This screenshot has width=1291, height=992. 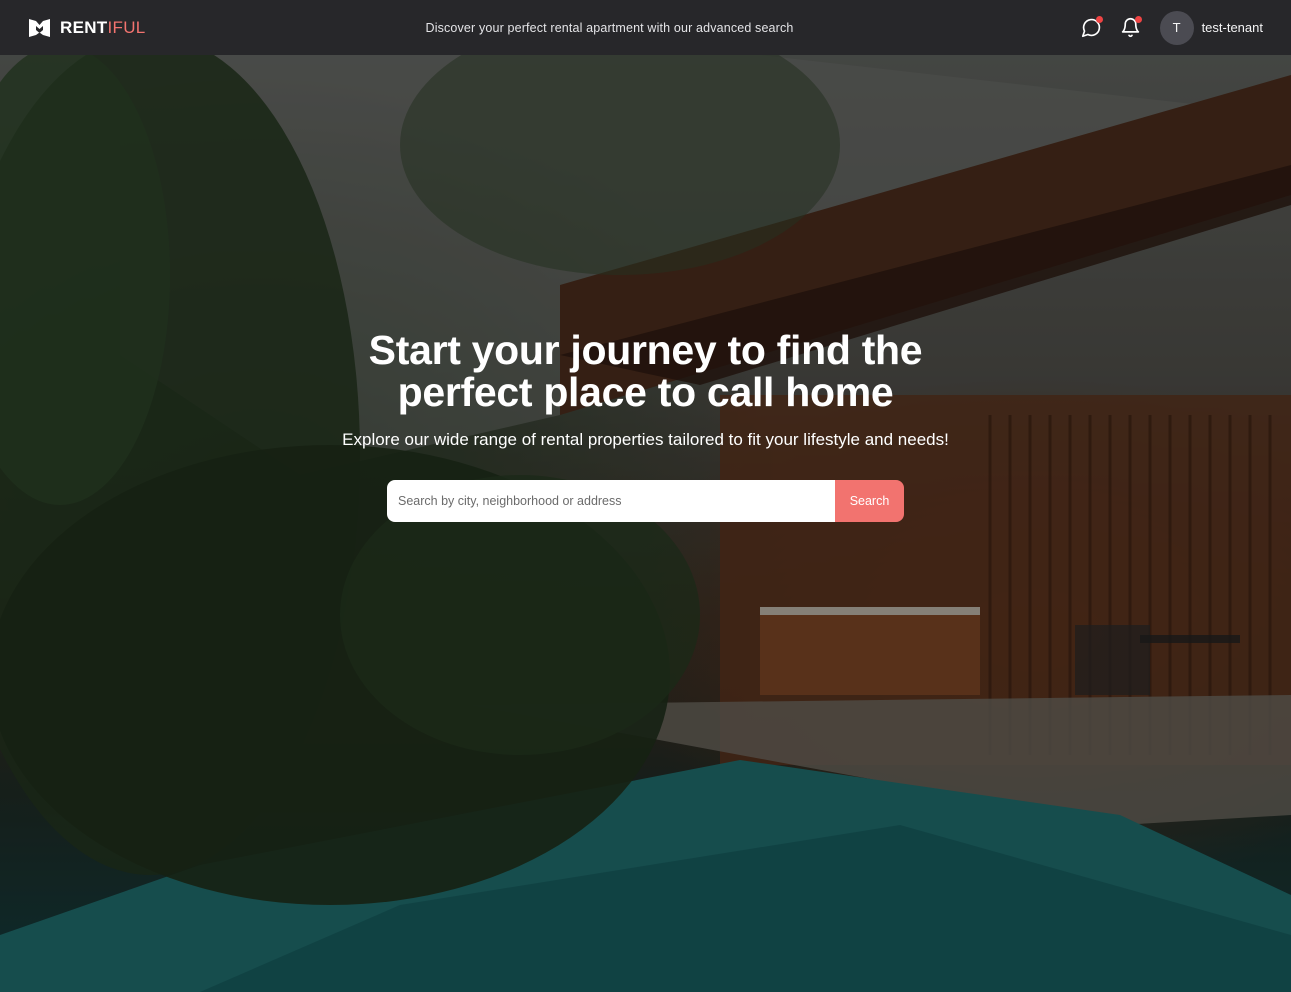 I want to click on hero-search-bar: Search, so click(x=645, y=501).